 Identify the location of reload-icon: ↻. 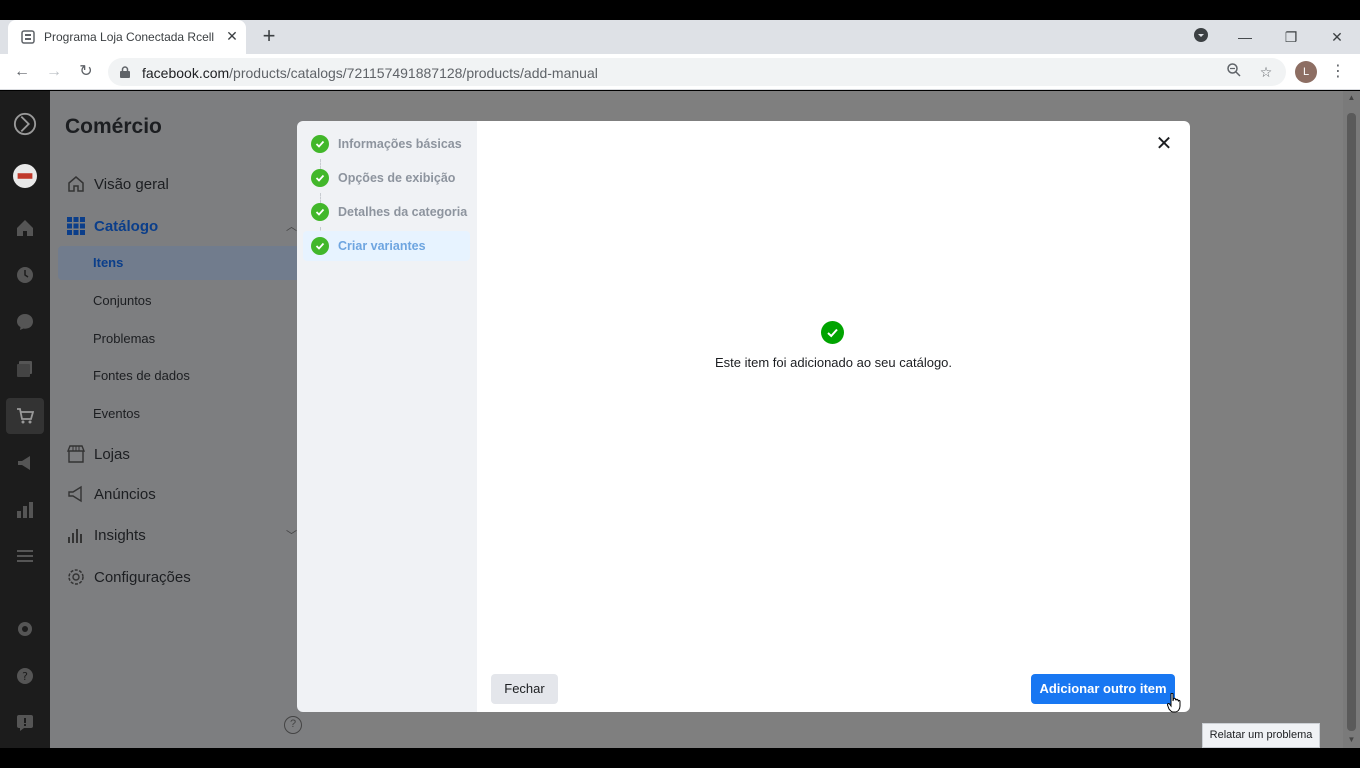
(86, 72).